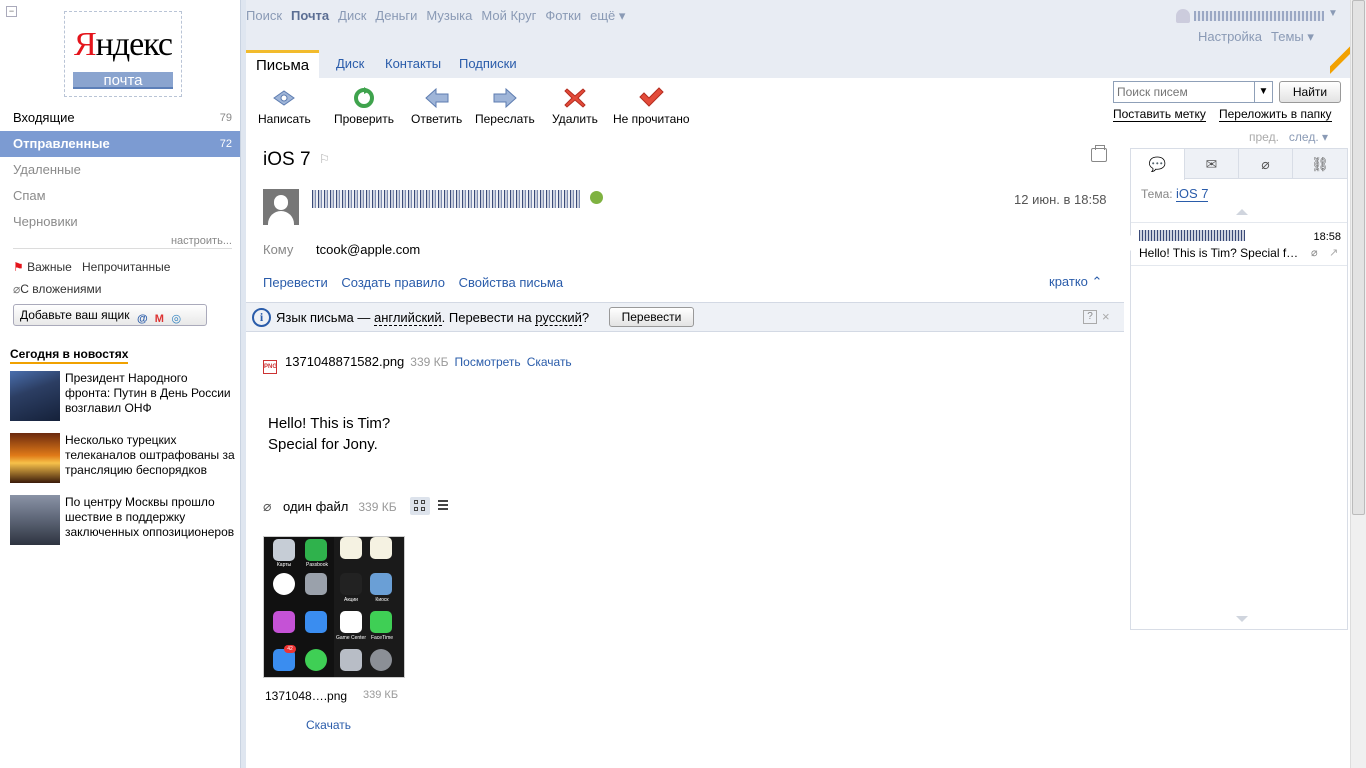 The width and height of the screenshot is (1366, 768). I want to click on target-language-link: русский, so click(558, 318).